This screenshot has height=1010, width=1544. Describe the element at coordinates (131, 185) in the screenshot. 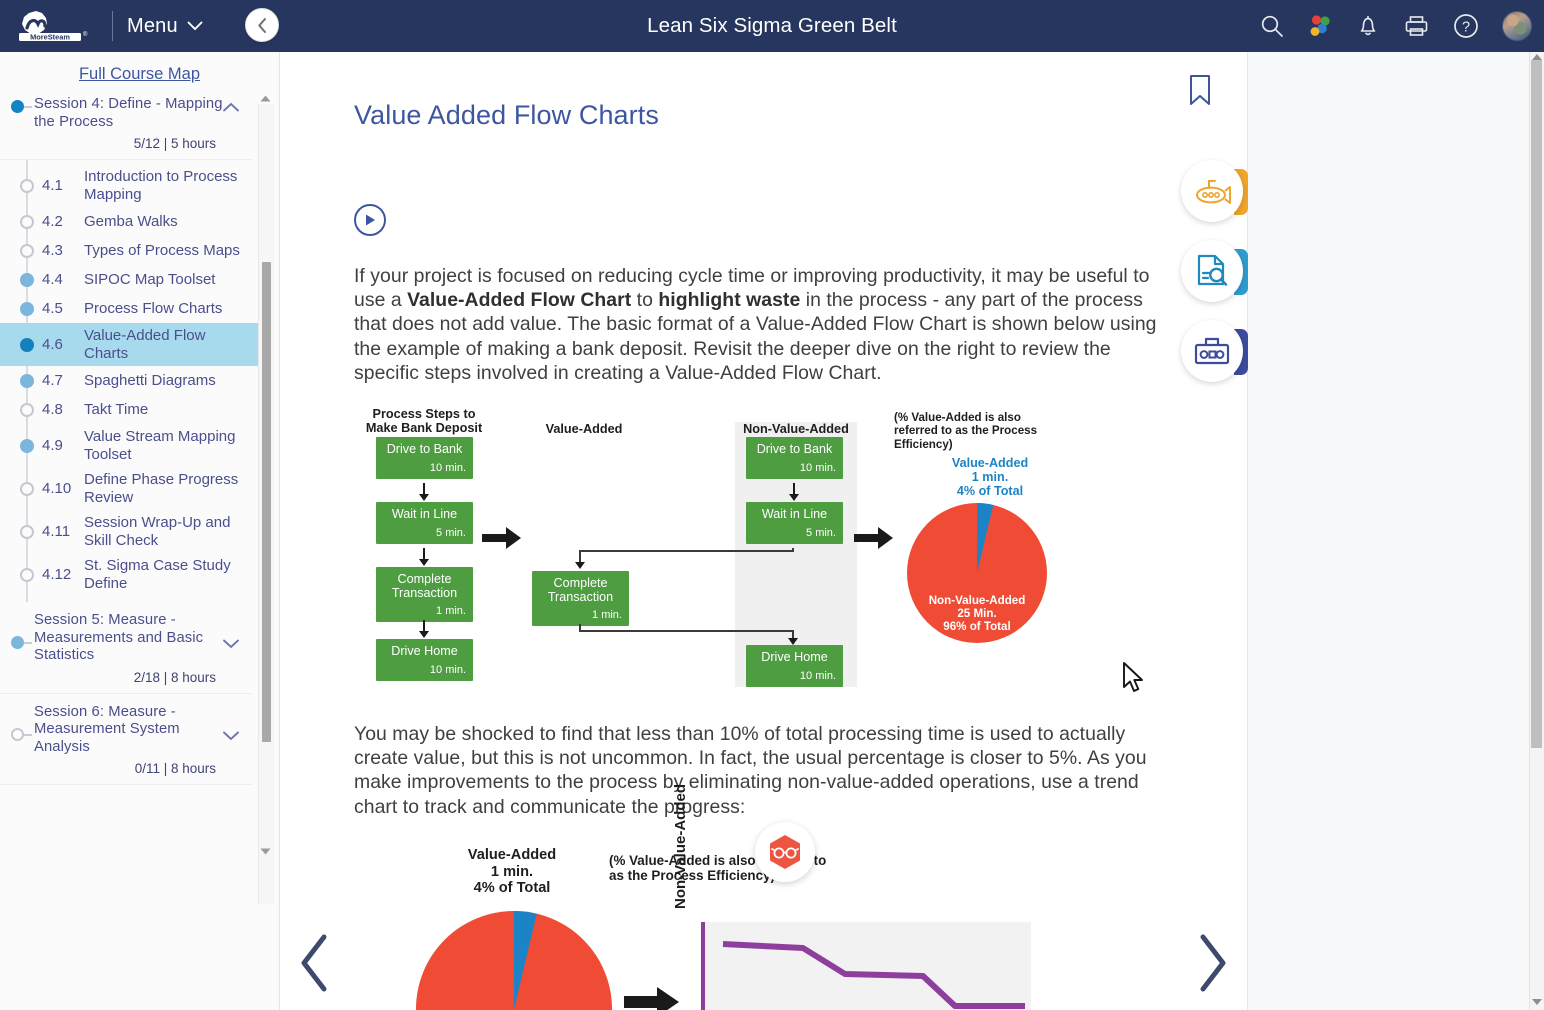

I see `sidebar-item-4-1: 4.1 Introduction to Process Mapping` at that location.